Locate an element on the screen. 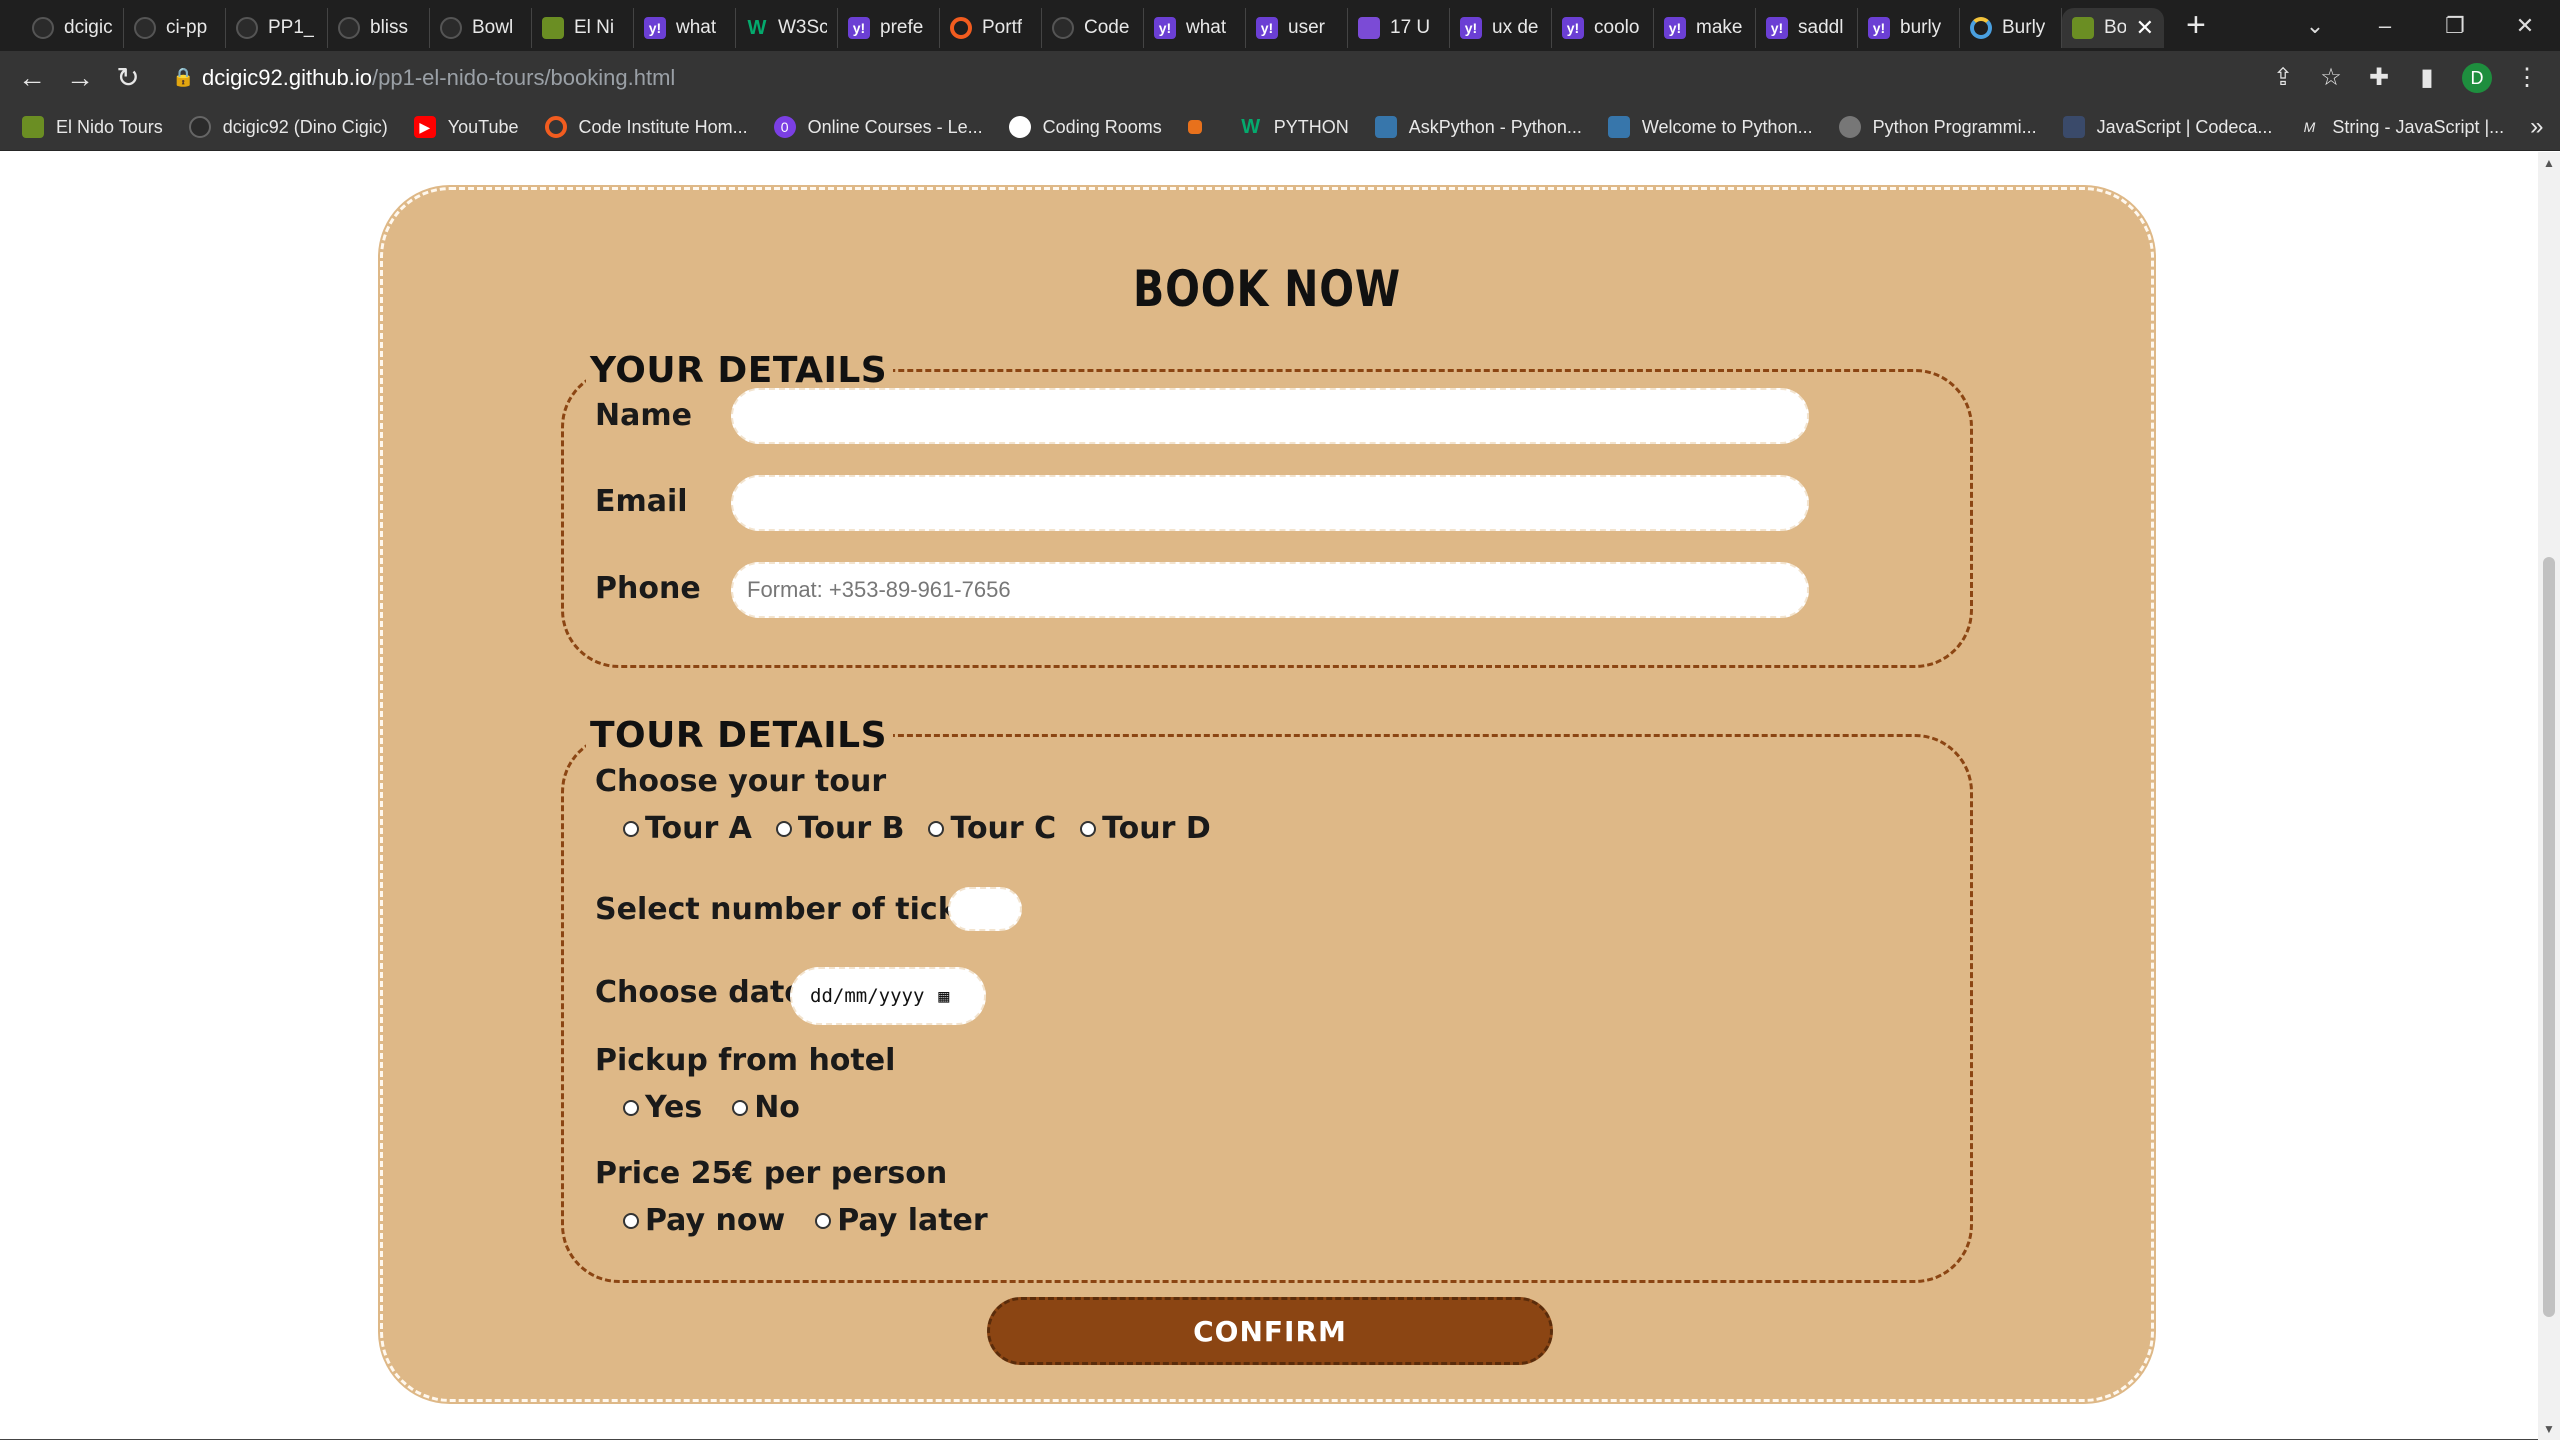 This screenshot has height=1440, width=2560. tab-title: Burly is located at coordinates (2024, 27).